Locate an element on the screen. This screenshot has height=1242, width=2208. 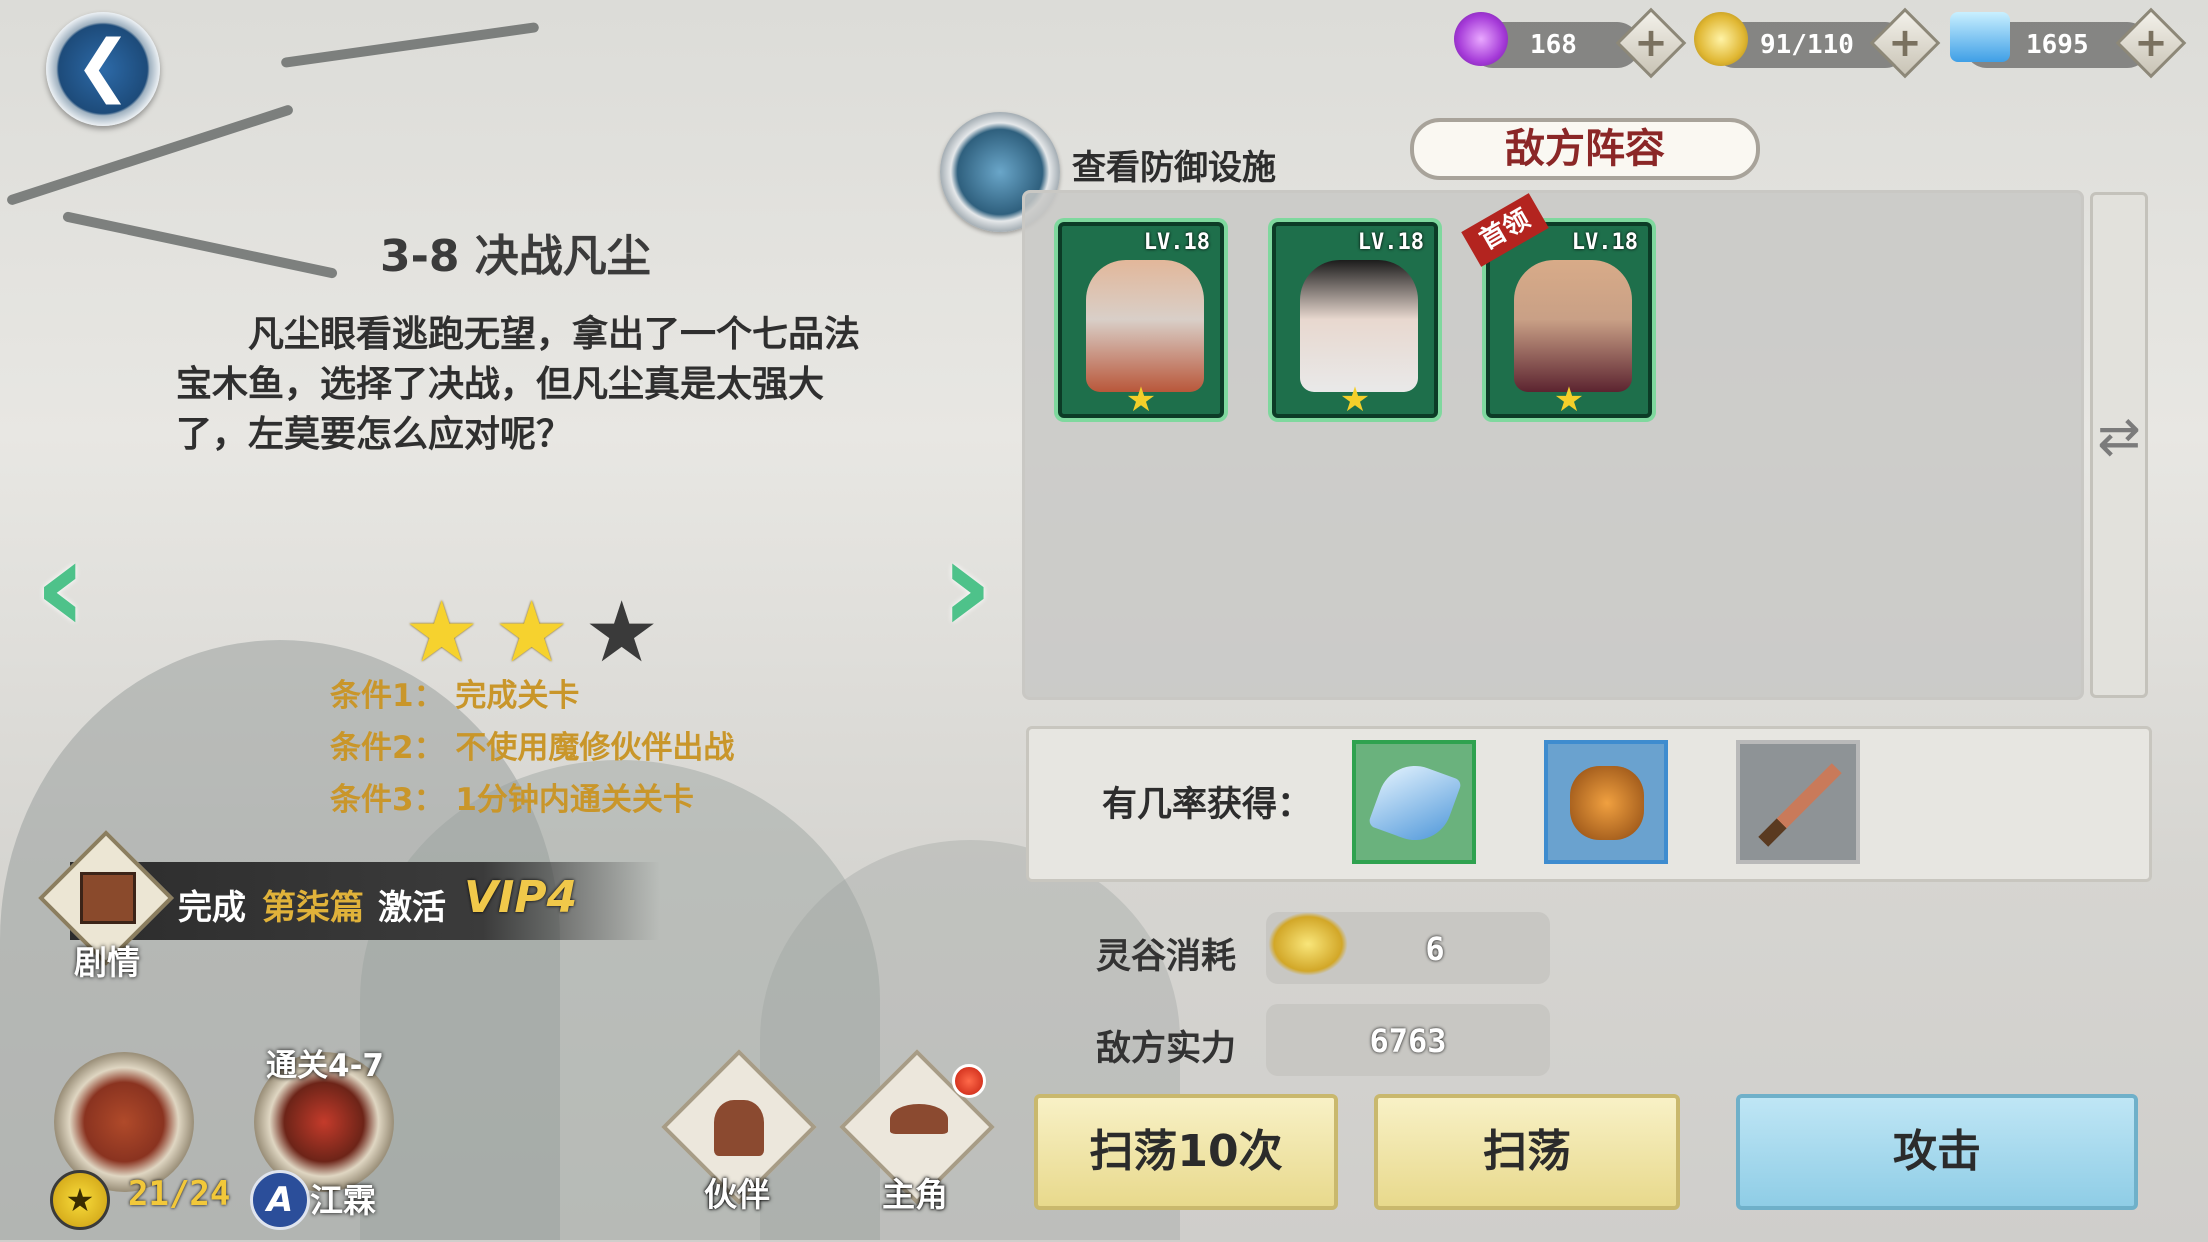
attack-label: 攻击 is located at coordinates (1937, 1151).